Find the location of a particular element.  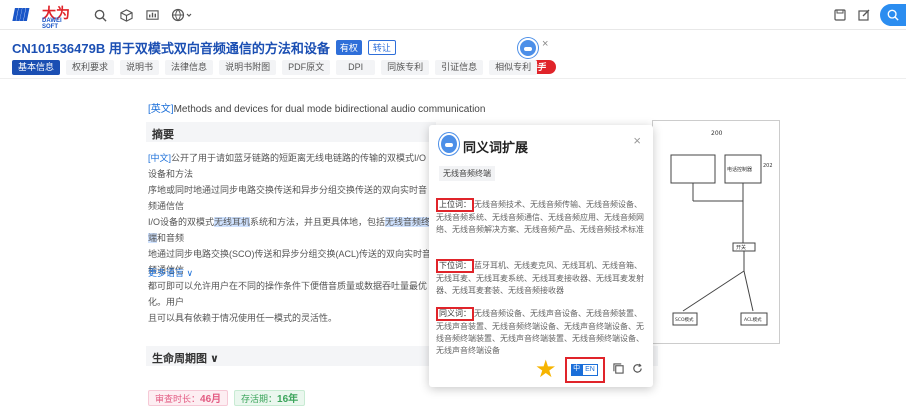

top-bar: IIII 大为 DAWEI SOFT is located at coordinates (453, 15).